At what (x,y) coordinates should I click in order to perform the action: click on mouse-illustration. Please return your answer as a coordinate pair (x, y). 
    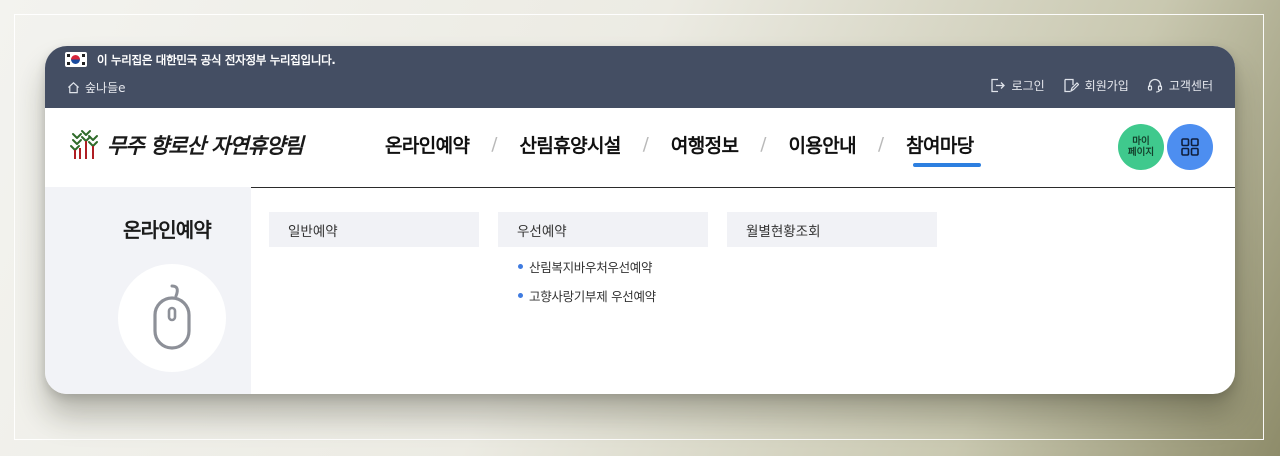
    Looking at the image, I should click on (172, 318).